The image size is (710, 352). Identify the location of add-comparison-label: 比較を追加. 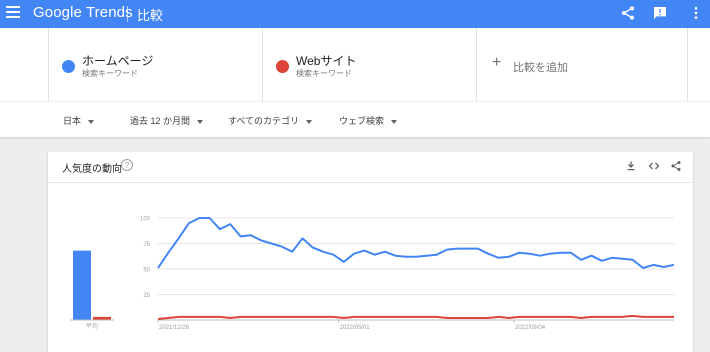
(540, 68).